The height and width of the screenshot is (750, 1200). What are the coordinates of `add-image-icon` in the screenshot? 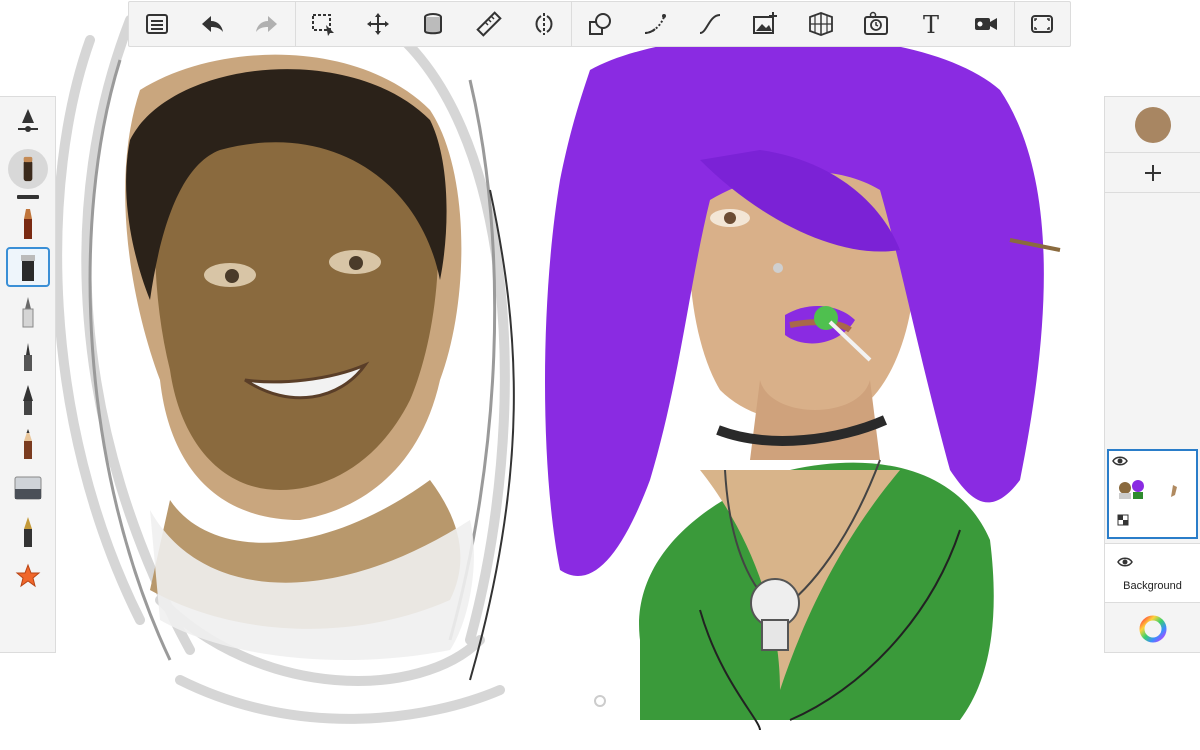 It's located at (765, 23).